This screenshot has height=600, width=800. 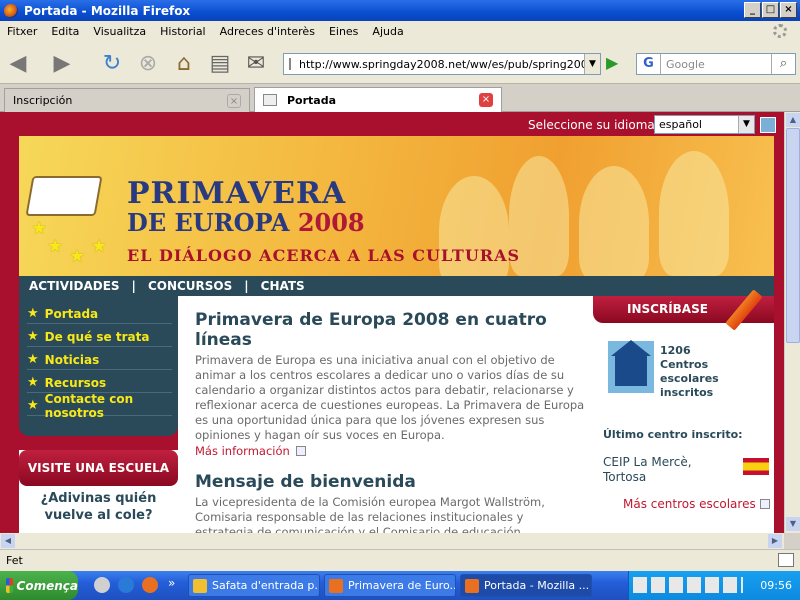 What do you see at coordinates (148, 63) in the screenshot?
I see `stop-icon: ⊗` at bounding box center [148, 63].